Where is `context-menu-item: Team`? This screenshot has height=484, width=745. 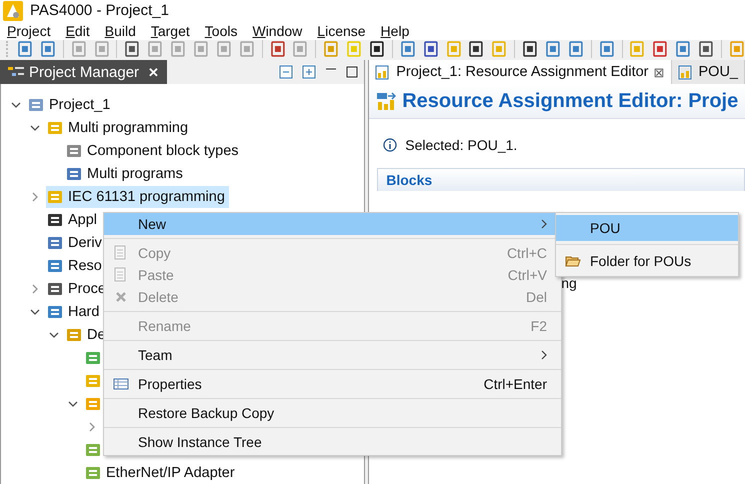 context-menu-item: Team is located at coordinates (332, 353).